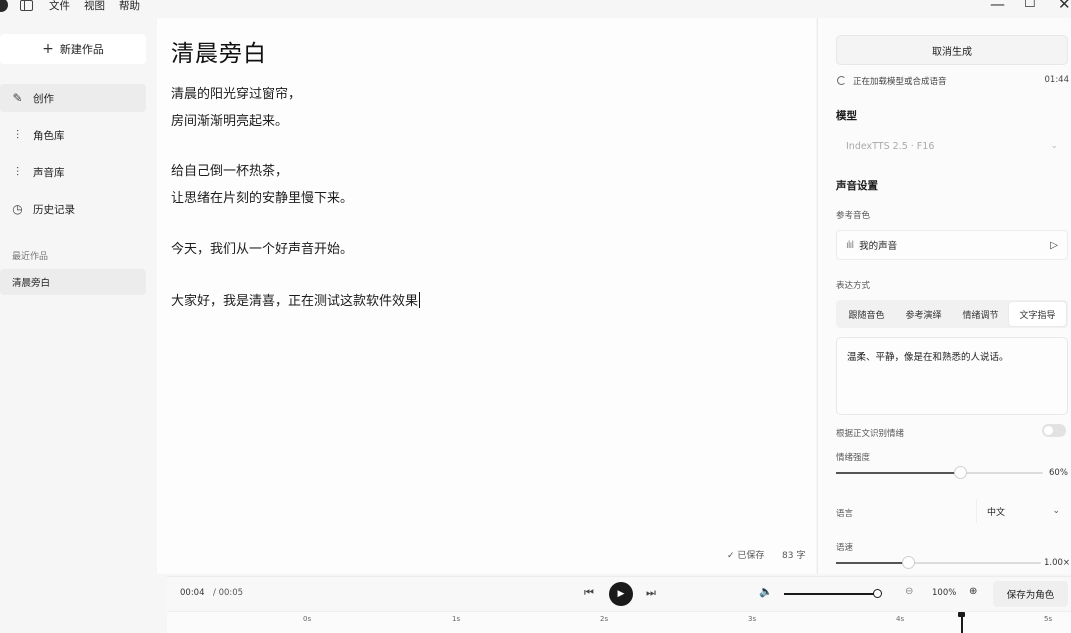 This screenshot has width=1071, height=633. I want to click on text-line: 今天，我们从一个好声音开始。, so click(262, 249).